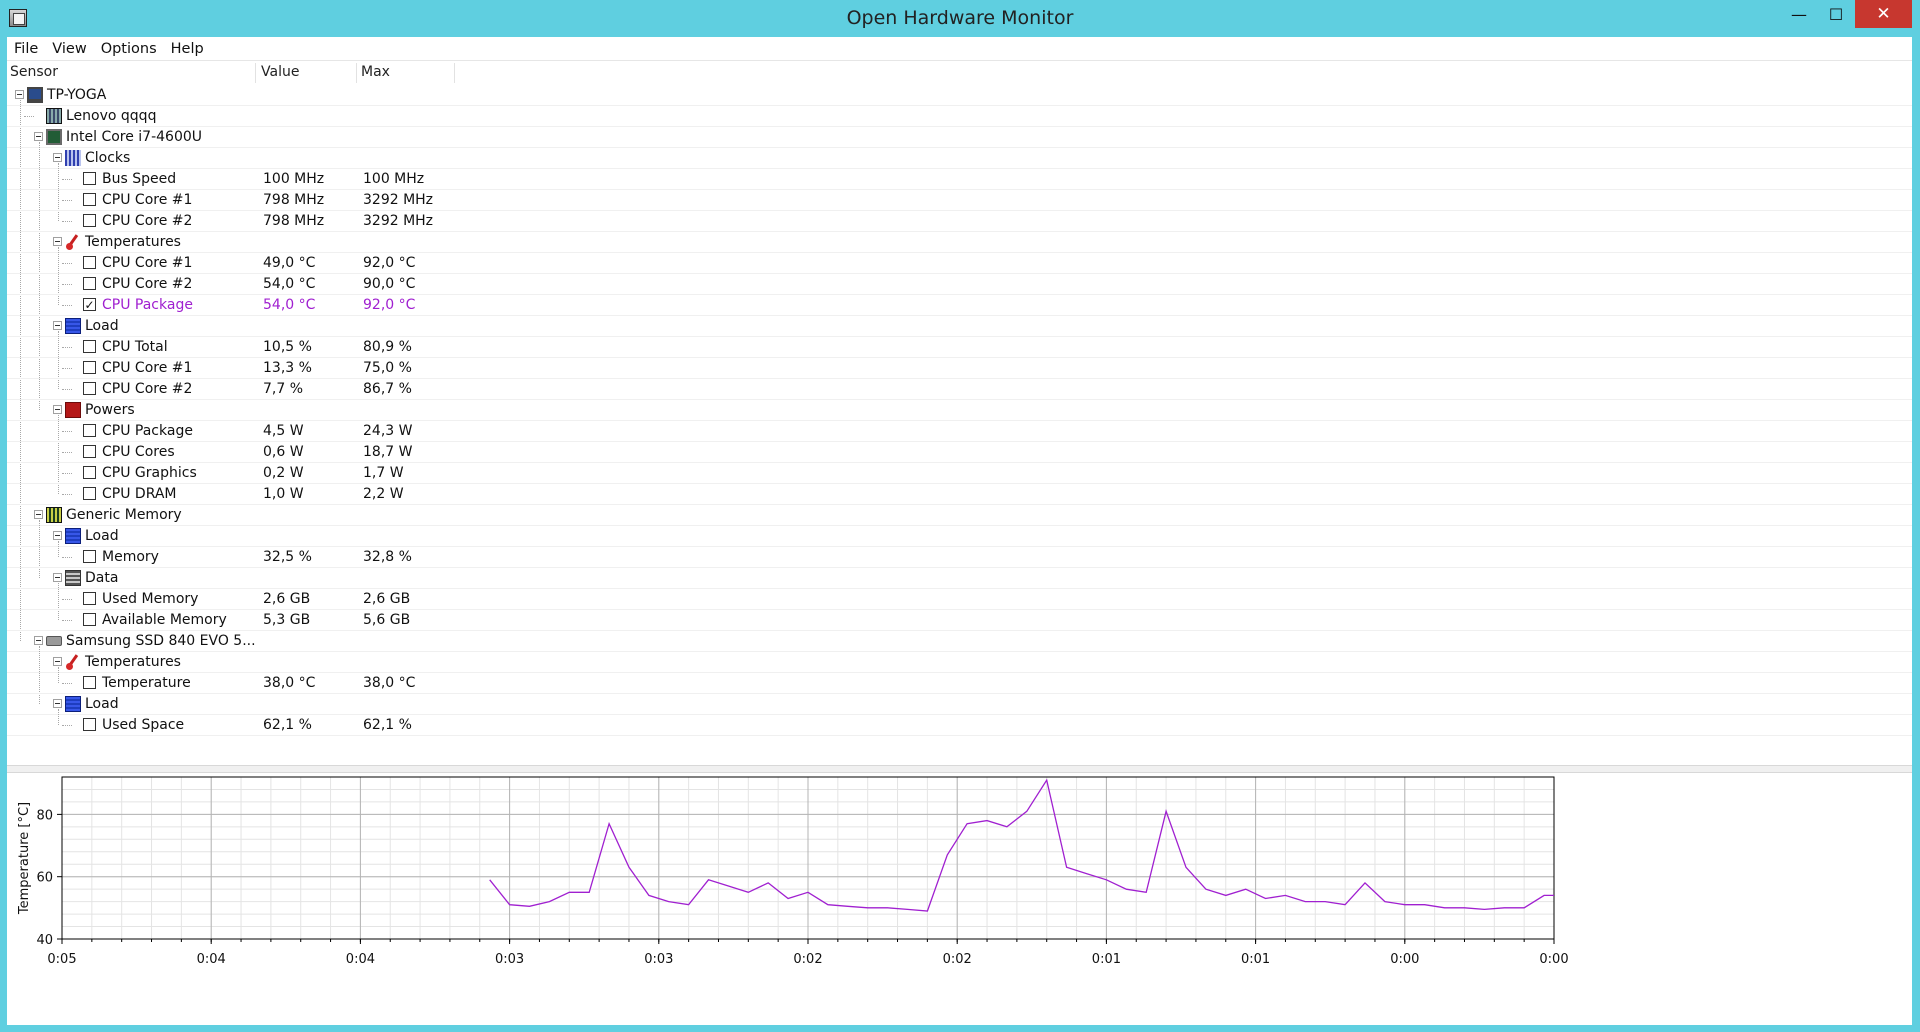  Describe the element at coordinates (959, 473) in the screenshot. I see `sensor-row: CPU Graphics 0,2 W 1,7 W` at that location.